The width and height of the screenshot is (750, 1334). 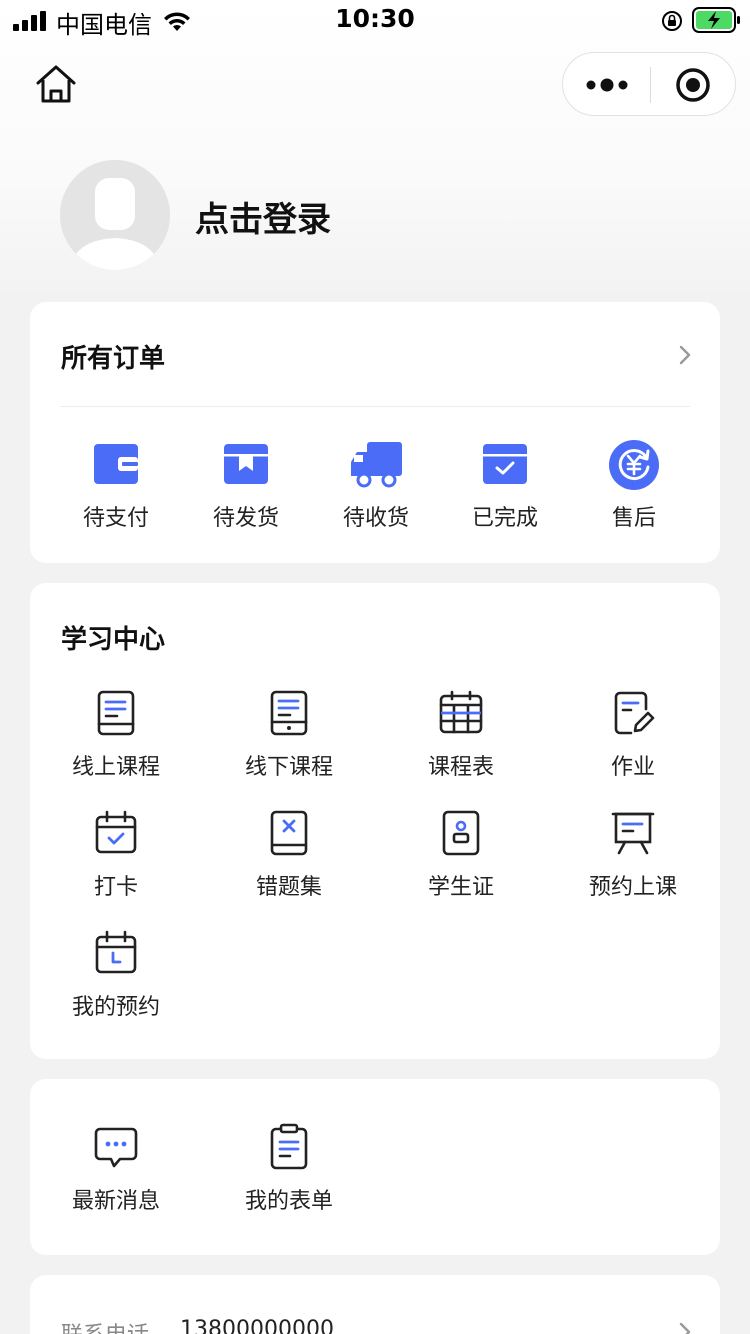 What do you see at coordinates (56, 84) in the screenshot?
I see `home-icon` at bounding box center [56, 84].